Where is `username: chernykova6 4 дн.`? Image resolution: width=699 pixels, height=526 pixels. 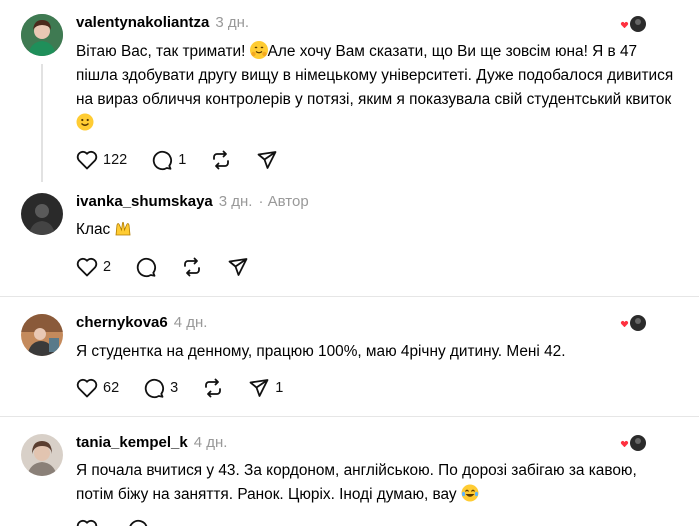
username: chernykova6 4 дн. is located at coordinates (141, 322).